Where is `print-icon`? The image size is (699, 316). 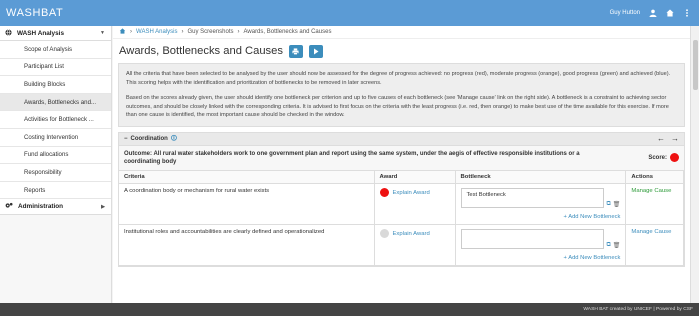
print-icon is located at coordinates (296, 51).